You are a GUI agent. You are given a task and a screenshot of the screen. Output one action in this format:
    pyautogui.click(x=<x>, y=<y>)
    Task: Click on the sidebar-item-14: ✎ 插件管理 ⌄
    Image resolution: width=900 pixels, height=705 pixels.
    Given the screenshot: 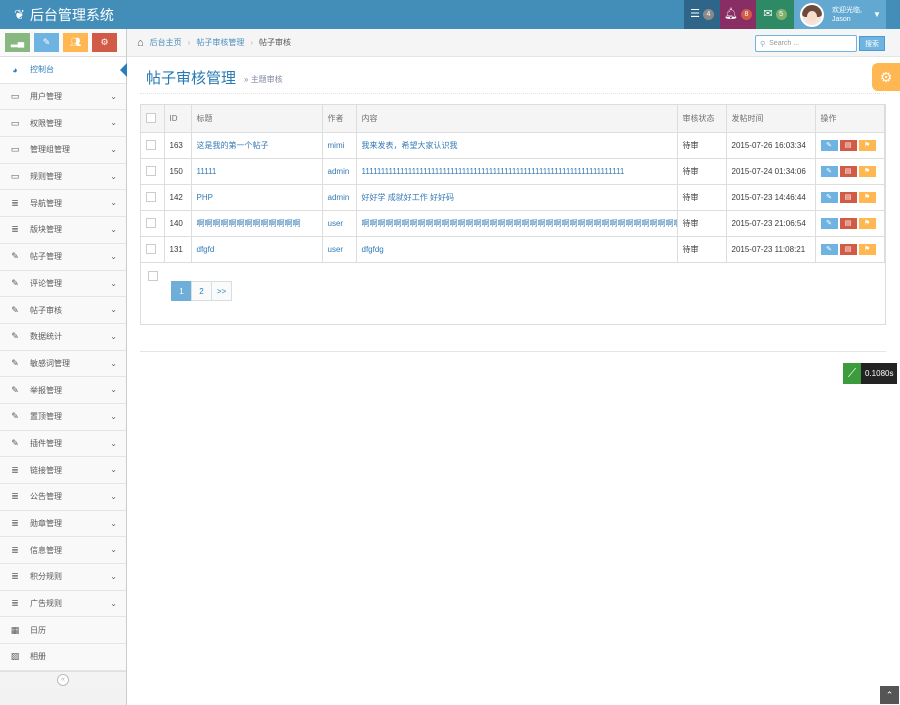 What is the action you would take?
    pyautogui.click(x=63, y=444)
    